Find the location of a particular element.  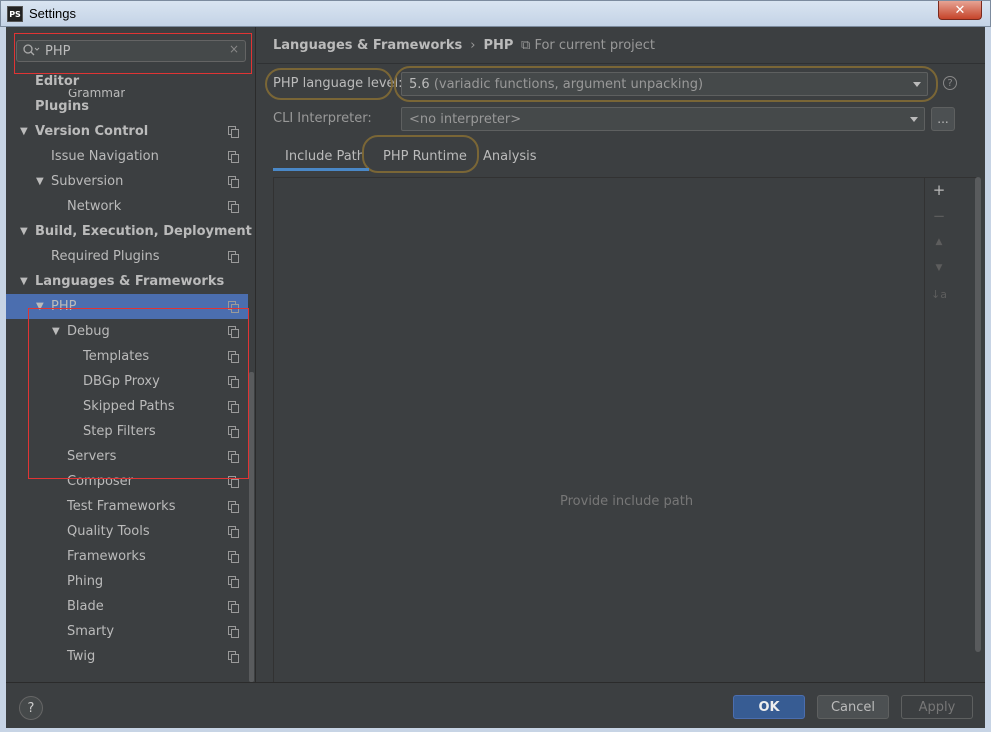

apply-button: Apply is located at coordinates (937, 707).